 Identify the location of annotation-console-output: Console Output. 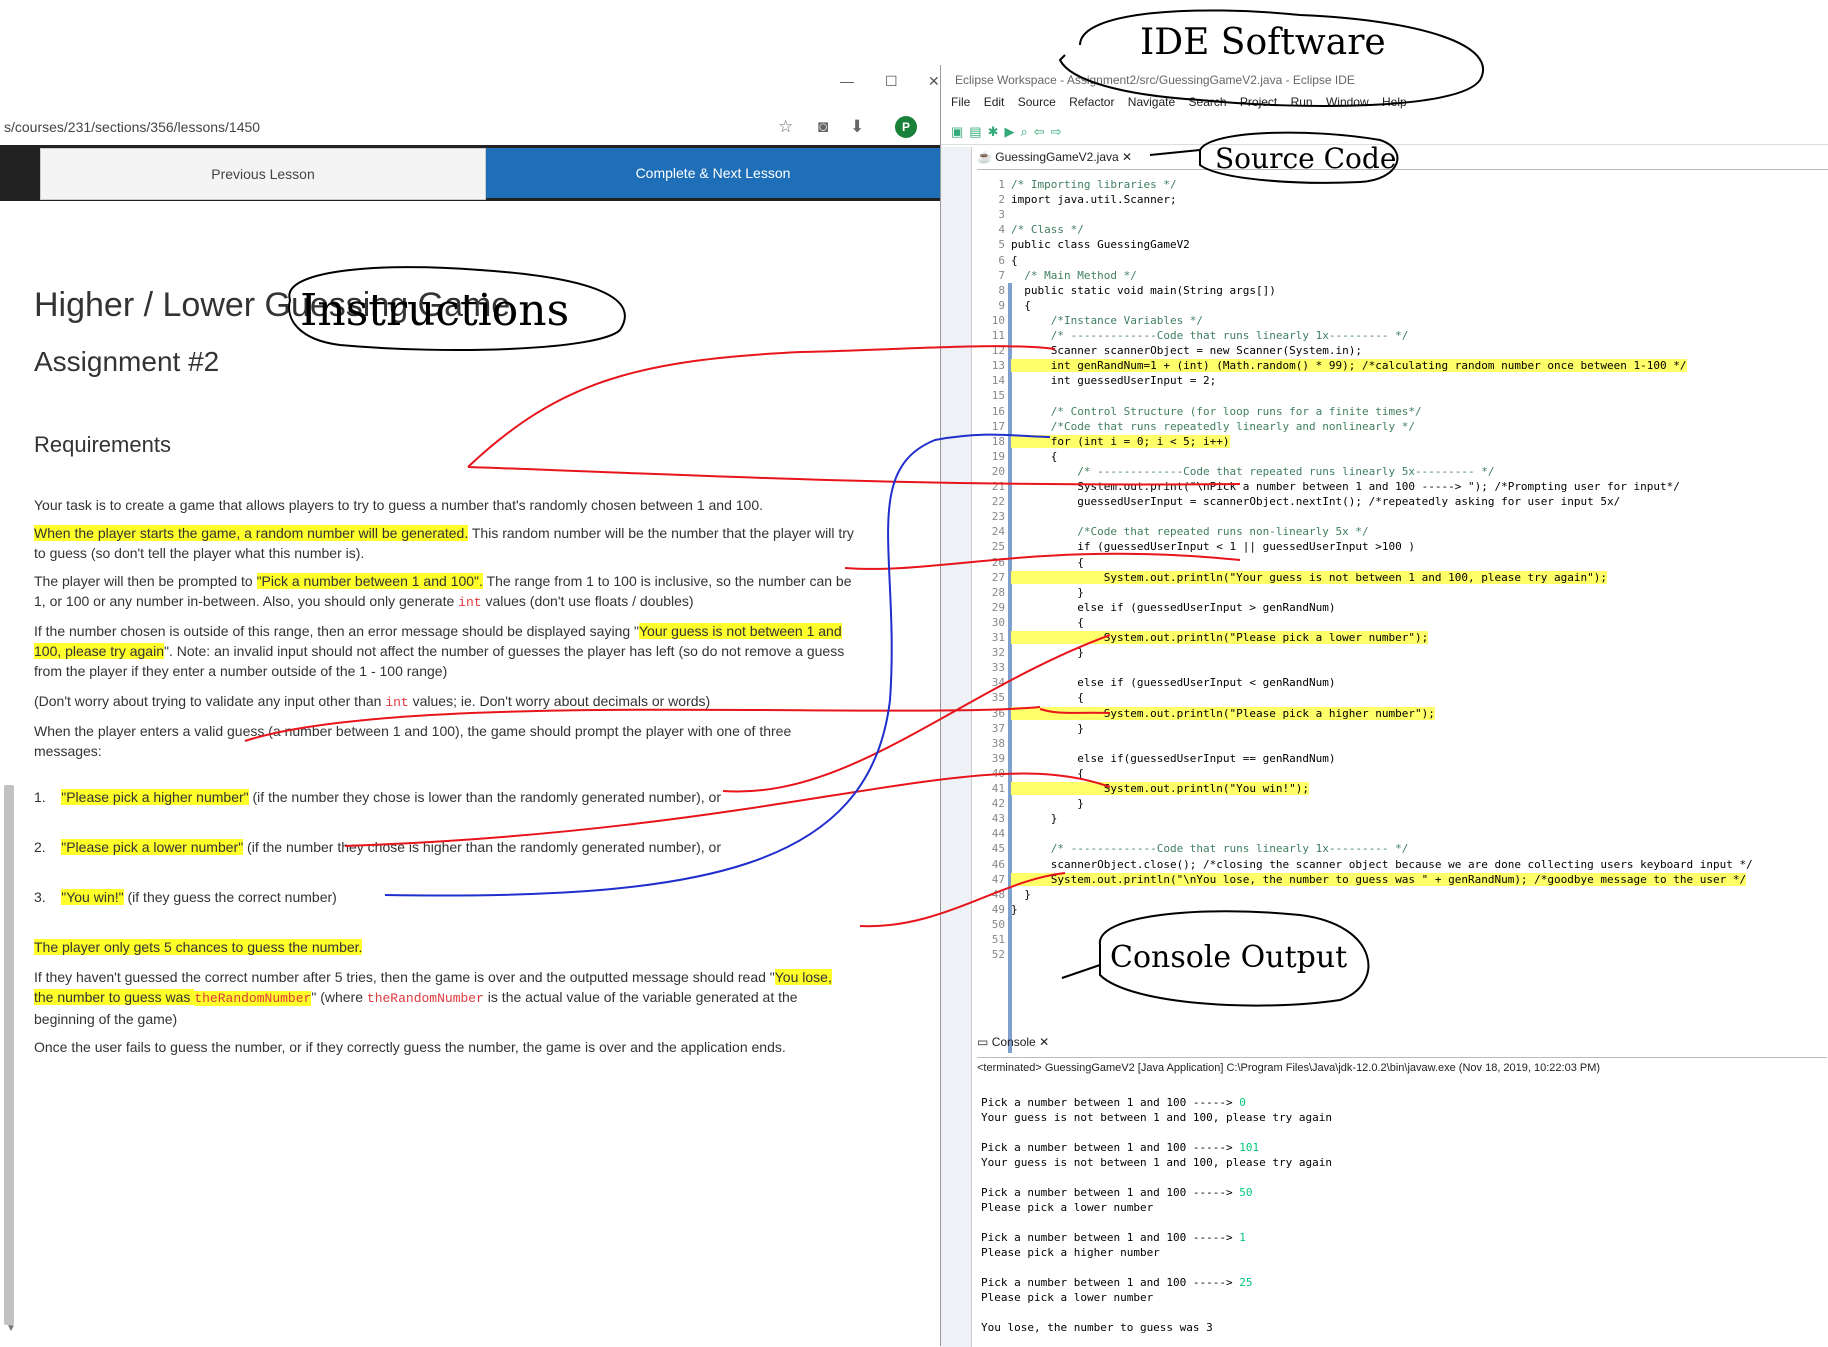
(1229, 957).